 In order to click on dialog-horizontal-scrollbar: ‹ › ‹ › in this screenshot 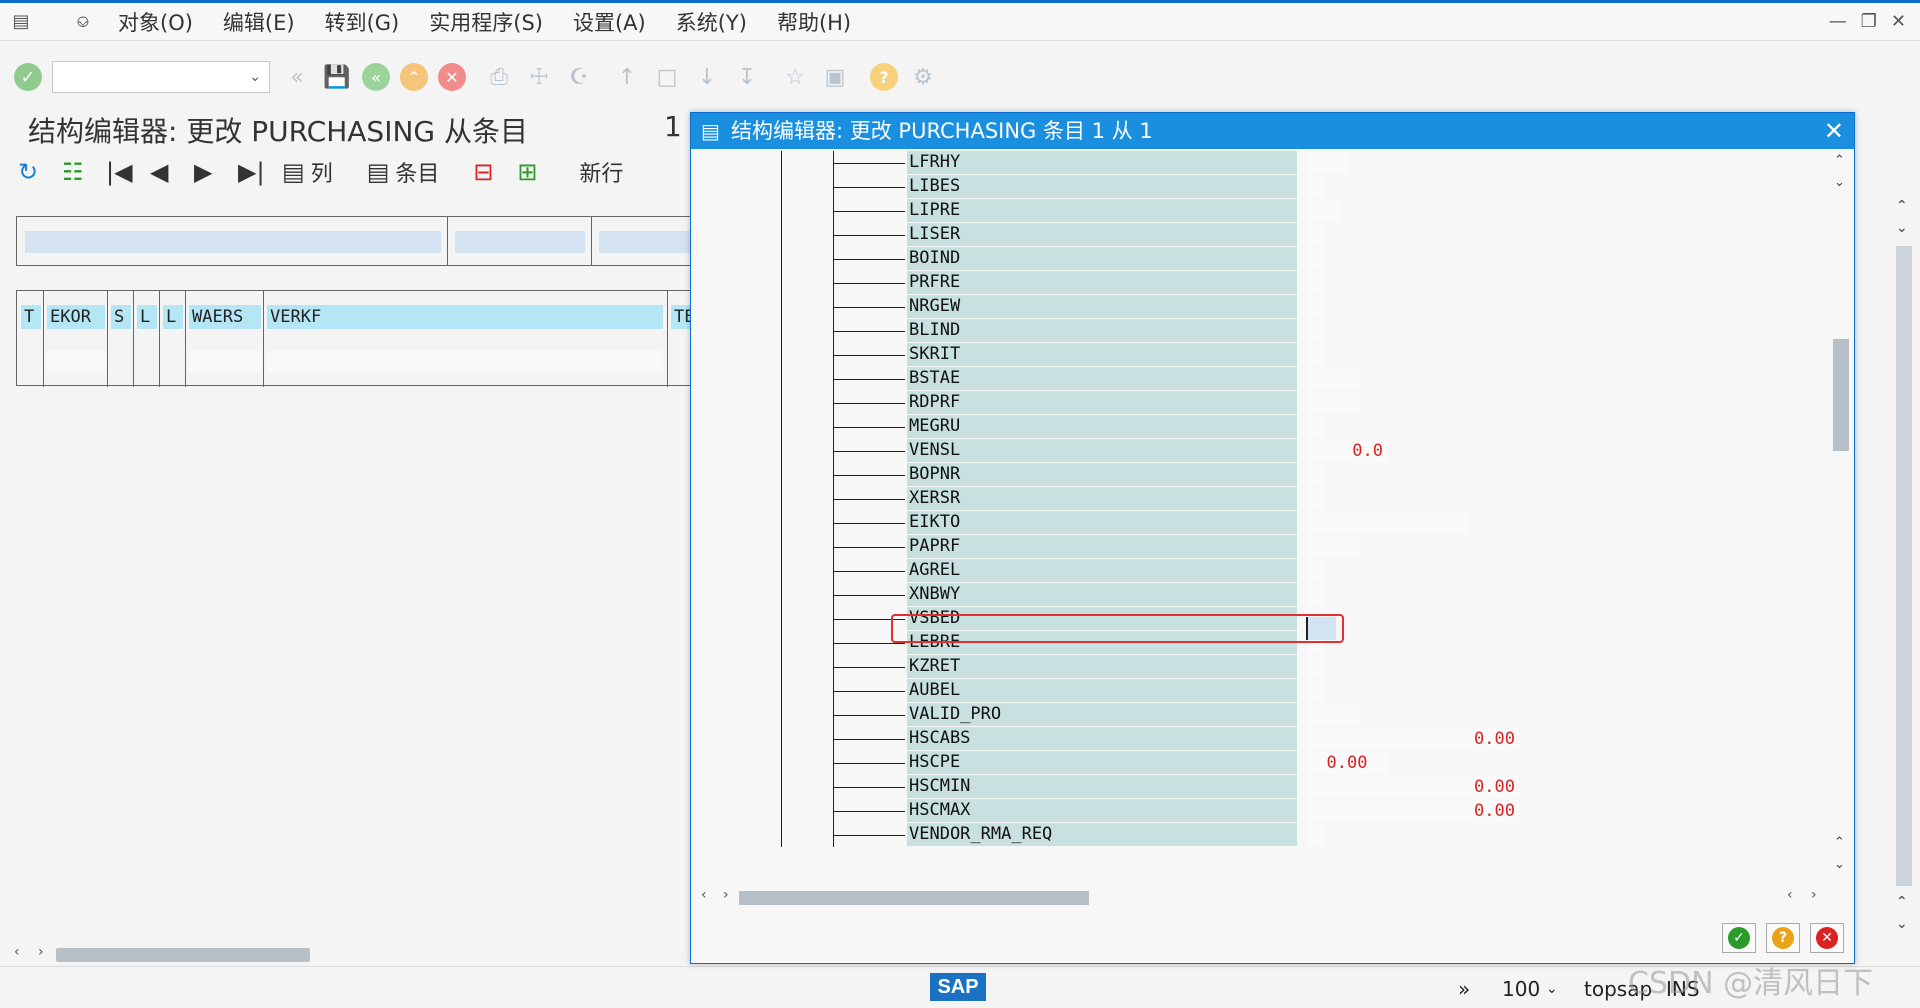, I will do `click(1262, 898)`.